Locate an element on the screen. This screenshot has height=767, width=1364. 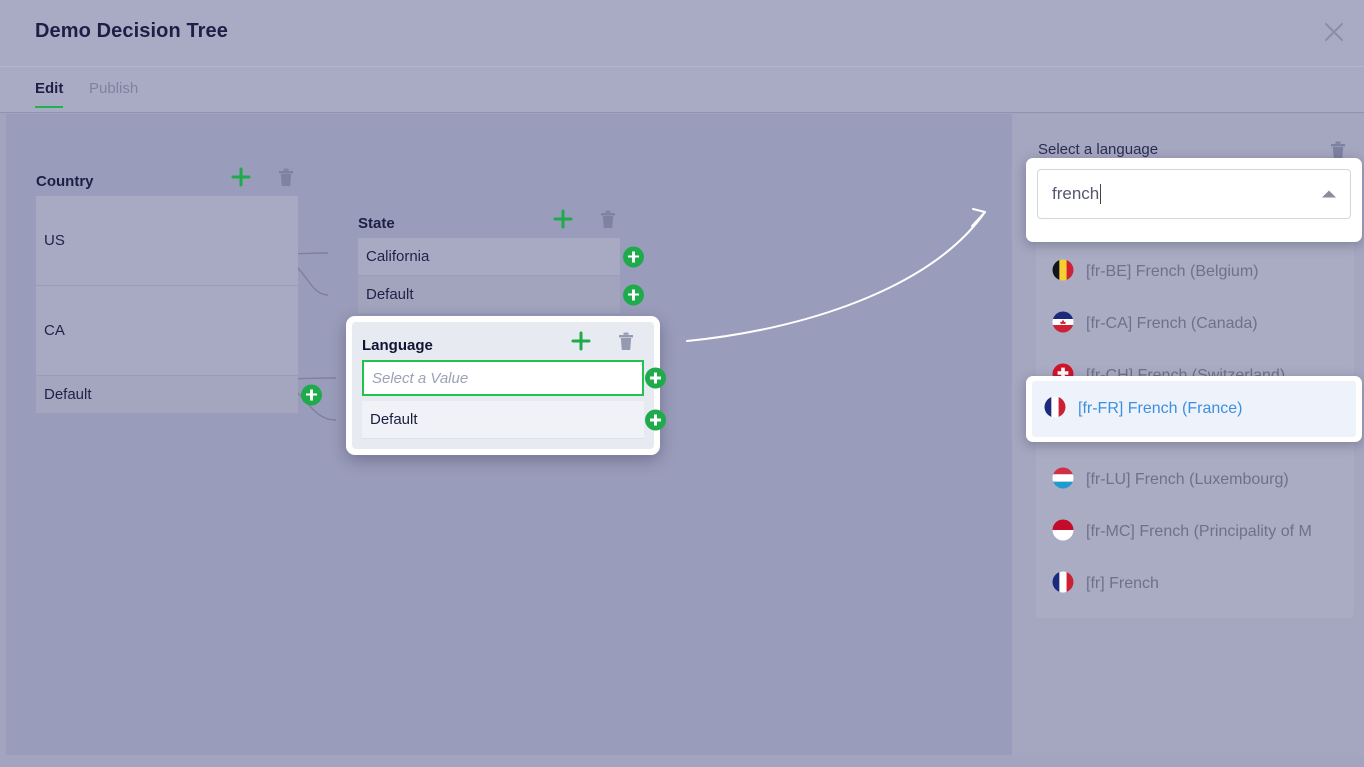
list-item: [fr] French is located at coordinates (1195, 584).